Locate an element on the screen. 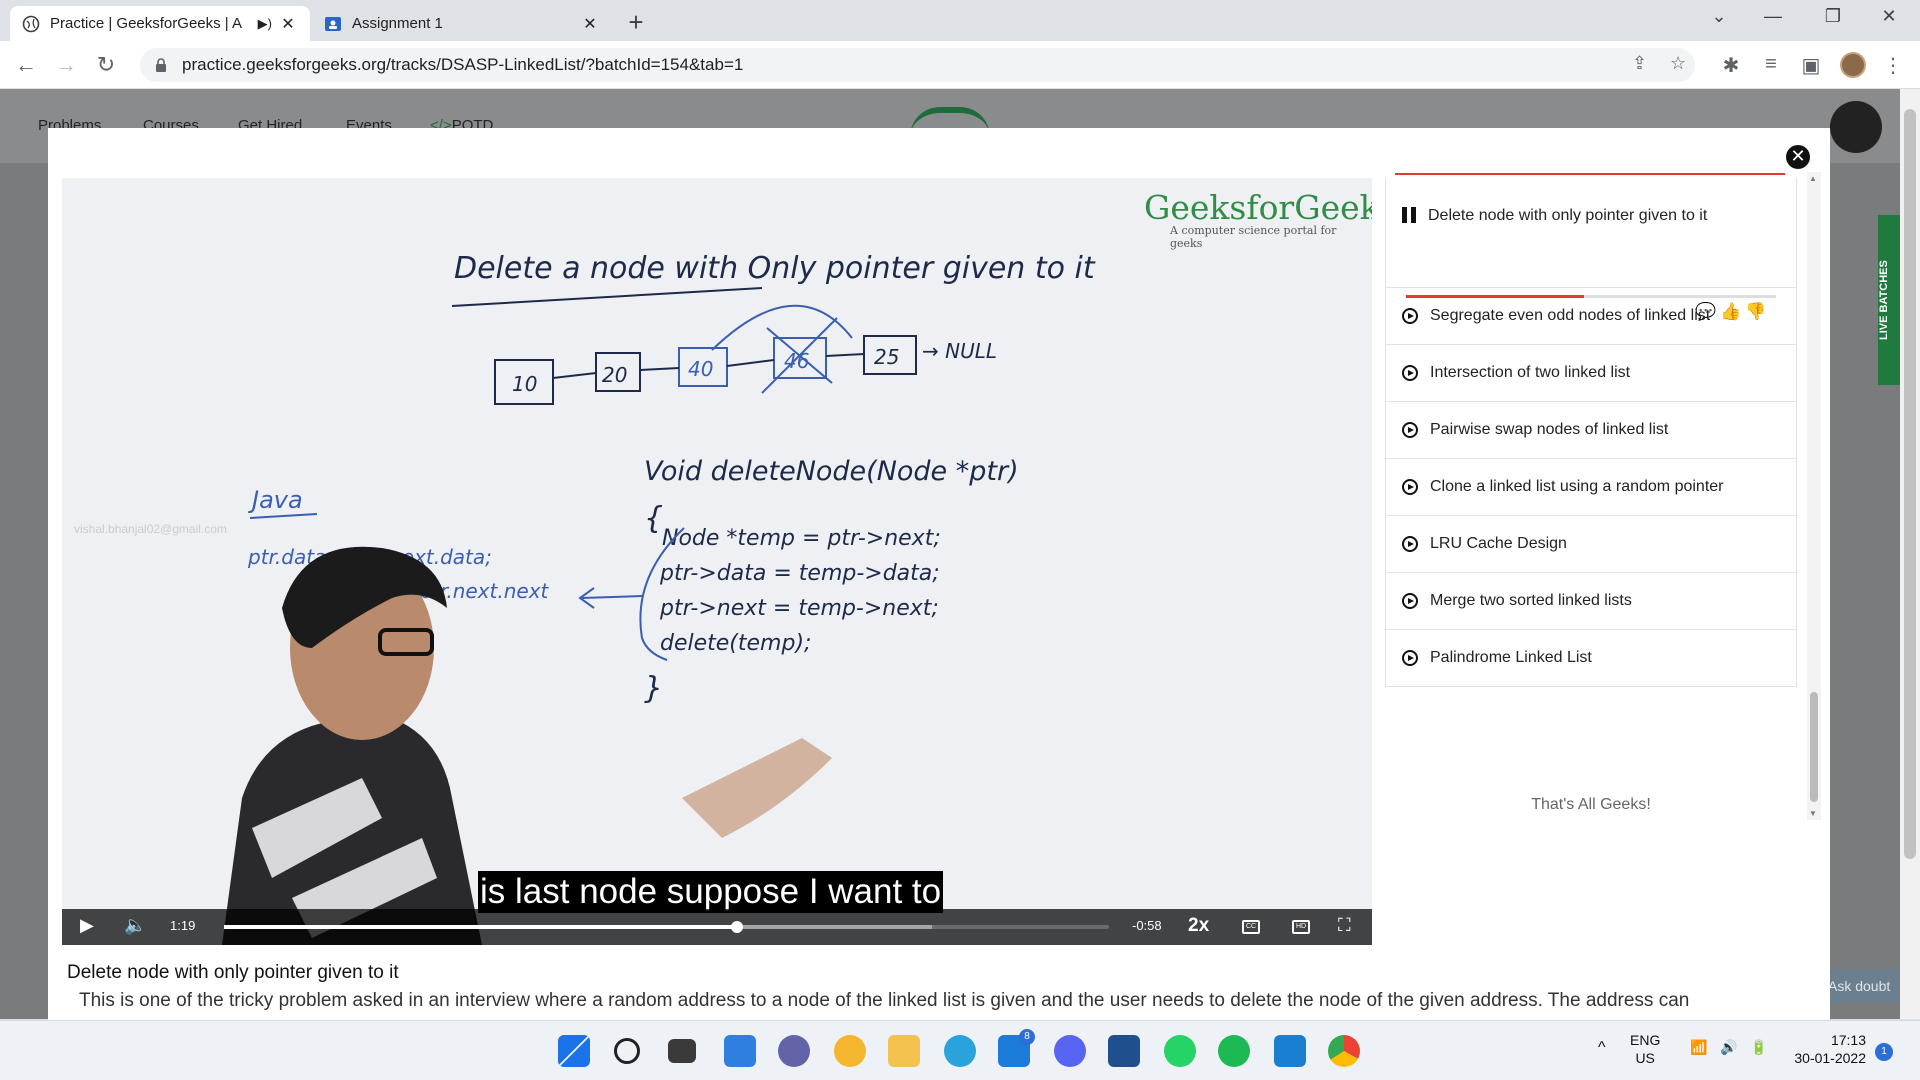 This screenshot has height=1080, width=1920. video-controls: ▶ 🔈 1:19 -0:58 2x CC HD ⛶ is located at coordinates (717, 927).